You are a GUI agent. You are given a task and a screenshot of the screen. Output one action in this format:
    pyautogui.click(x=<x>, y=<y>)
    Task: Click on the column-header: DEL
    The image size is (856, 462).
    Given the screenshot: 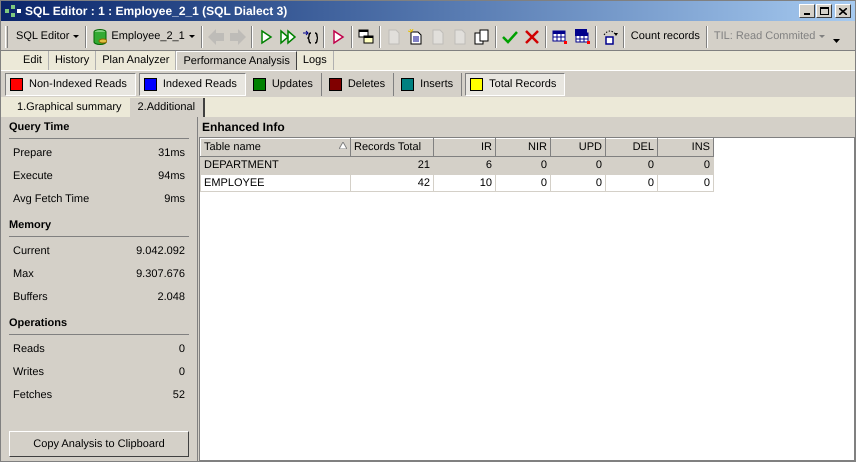 What is the action you would take?
    pyautogui.click(x=632, y=147)
    